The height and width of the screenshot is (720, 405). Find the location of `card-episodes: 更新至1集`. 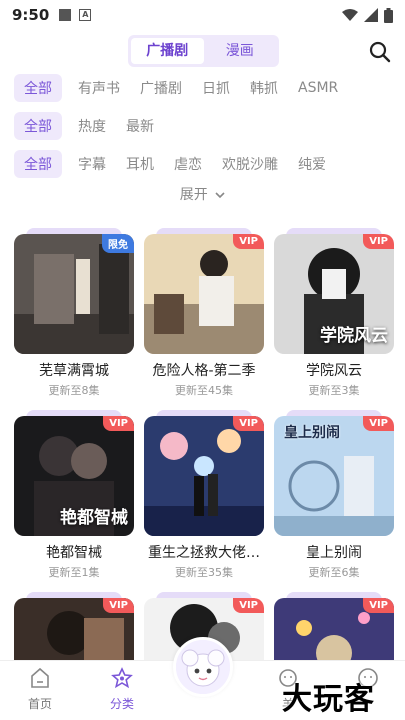

card-episodes: 更新至1集 is located at coordinates (74, 572).